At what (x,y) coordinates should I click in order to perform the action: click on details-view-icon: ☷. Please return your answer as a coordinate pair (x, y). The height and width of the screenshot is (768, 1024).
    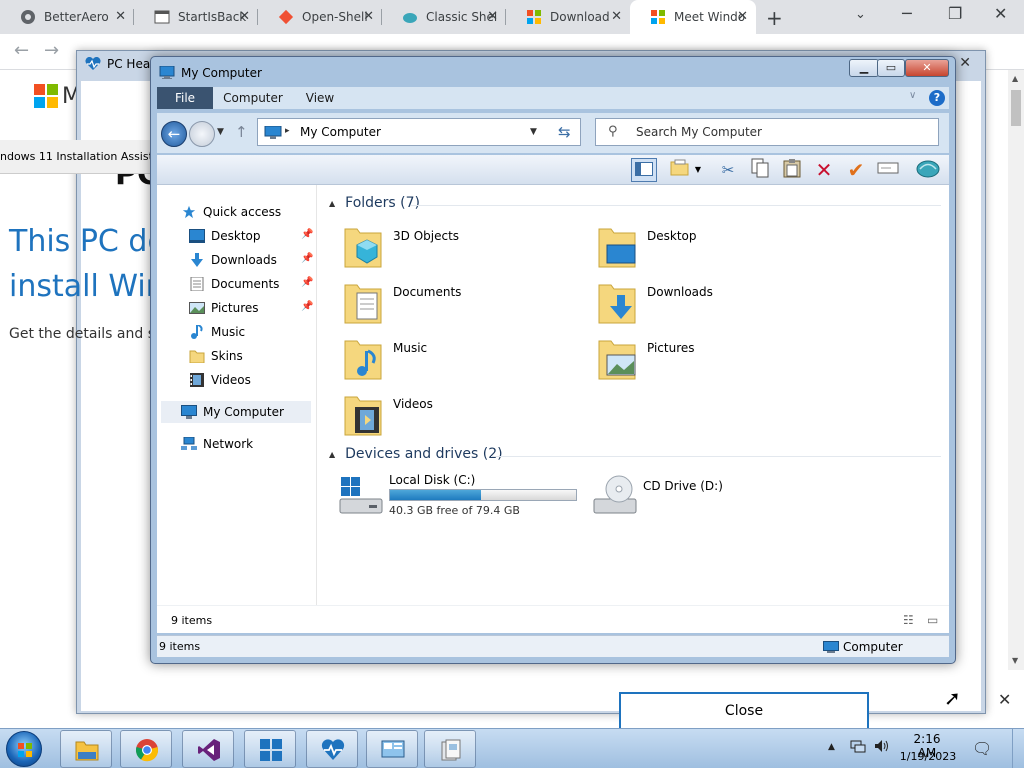
    Looking at the image, I should click on (908, 620).